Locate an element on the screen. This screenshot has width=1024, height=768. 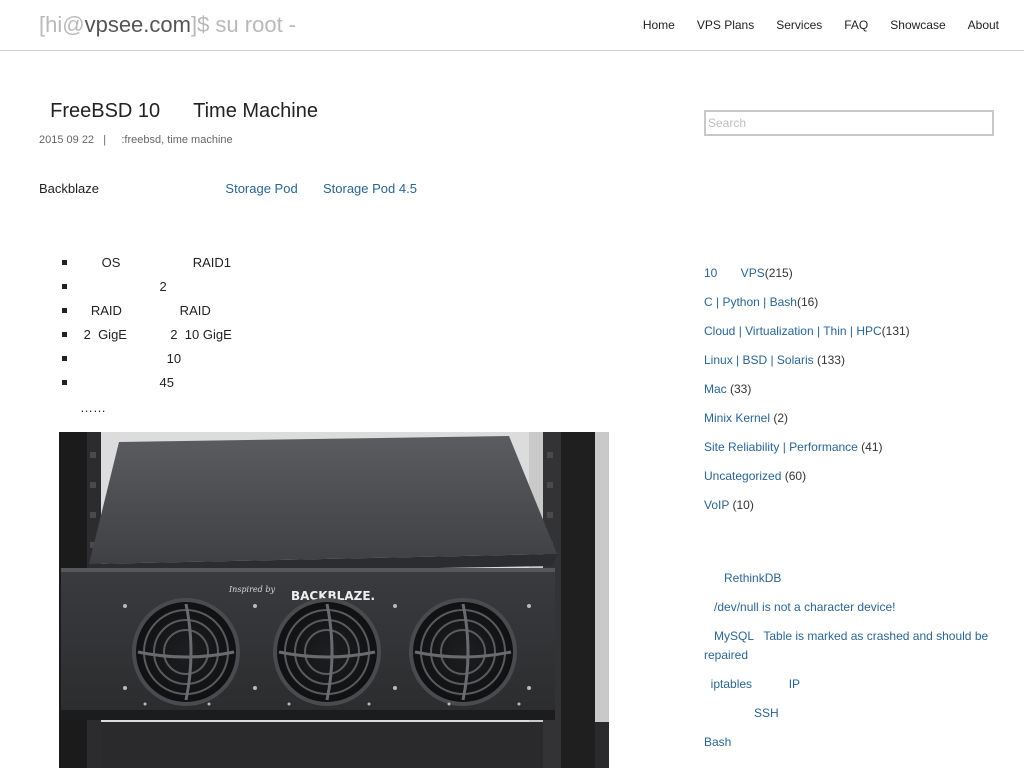
category-count: (133) is located at coordinates (829, 360).